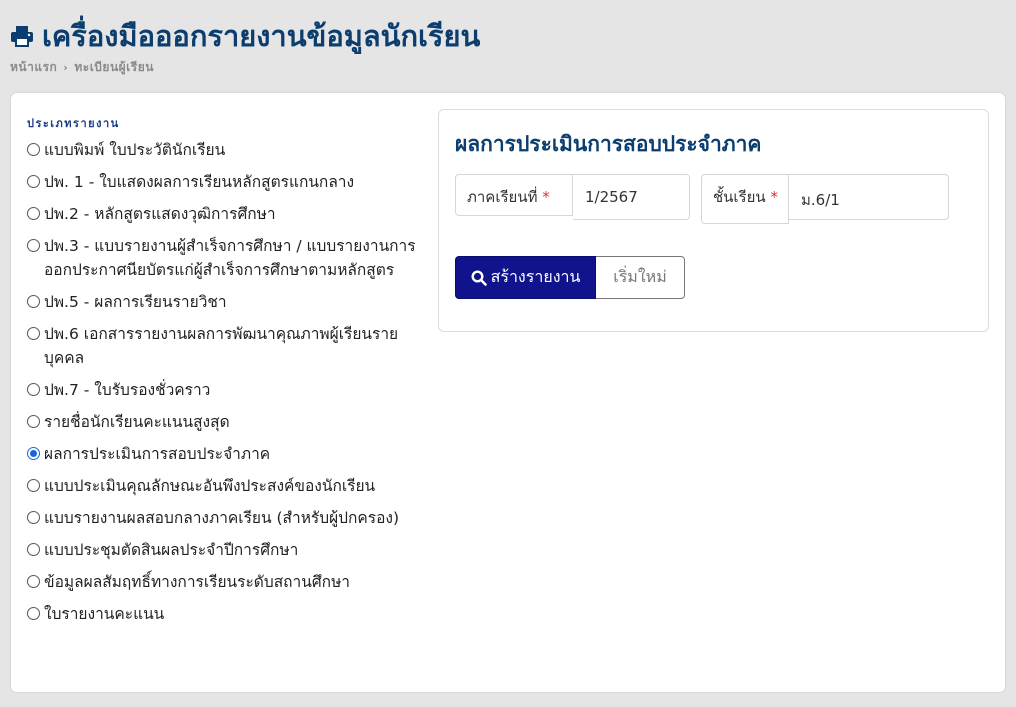 The image size is (1016, 707). Describe the element at coordinates (73, 123) in the screenshot. I see `report-type-label: ประเภทรายงาน` at that location.